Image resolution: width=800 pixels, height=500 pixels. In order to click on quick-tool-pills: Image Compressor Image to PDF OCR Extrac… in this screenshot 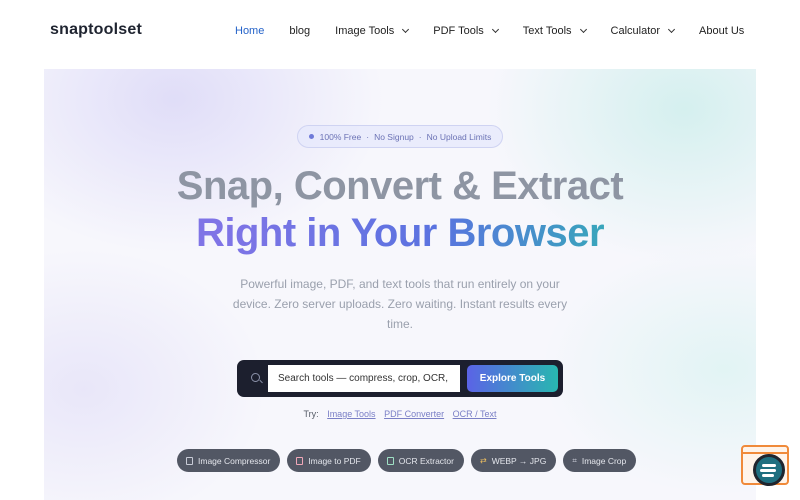, I will do `click(410, 460)`.